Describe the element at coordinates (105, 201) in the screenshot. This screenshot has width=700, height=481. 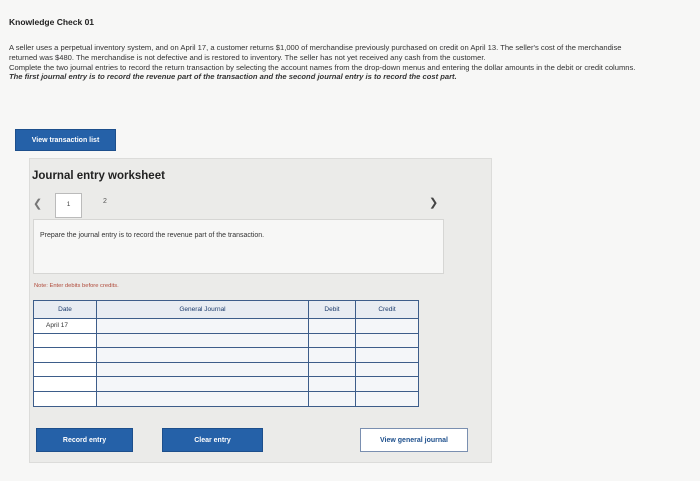
I see `tab-entry-2: 2` at that location.